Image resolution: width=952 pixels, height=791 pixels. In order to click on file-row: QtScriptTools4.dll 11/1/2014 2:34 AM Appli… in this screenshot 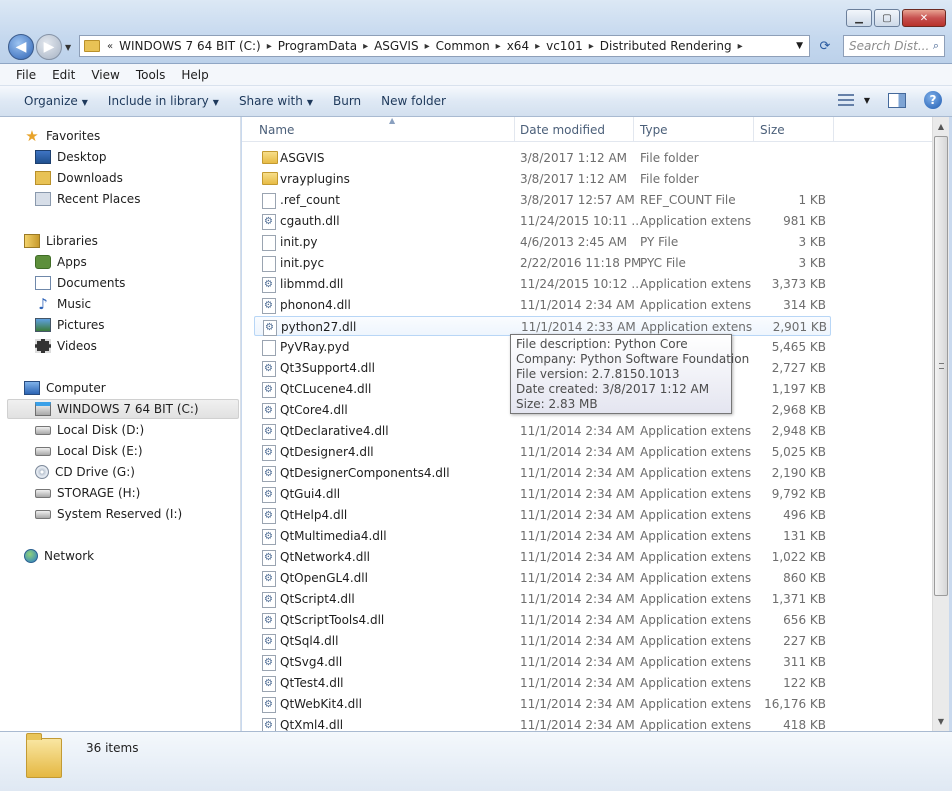, I will do `click(542, 620)`.